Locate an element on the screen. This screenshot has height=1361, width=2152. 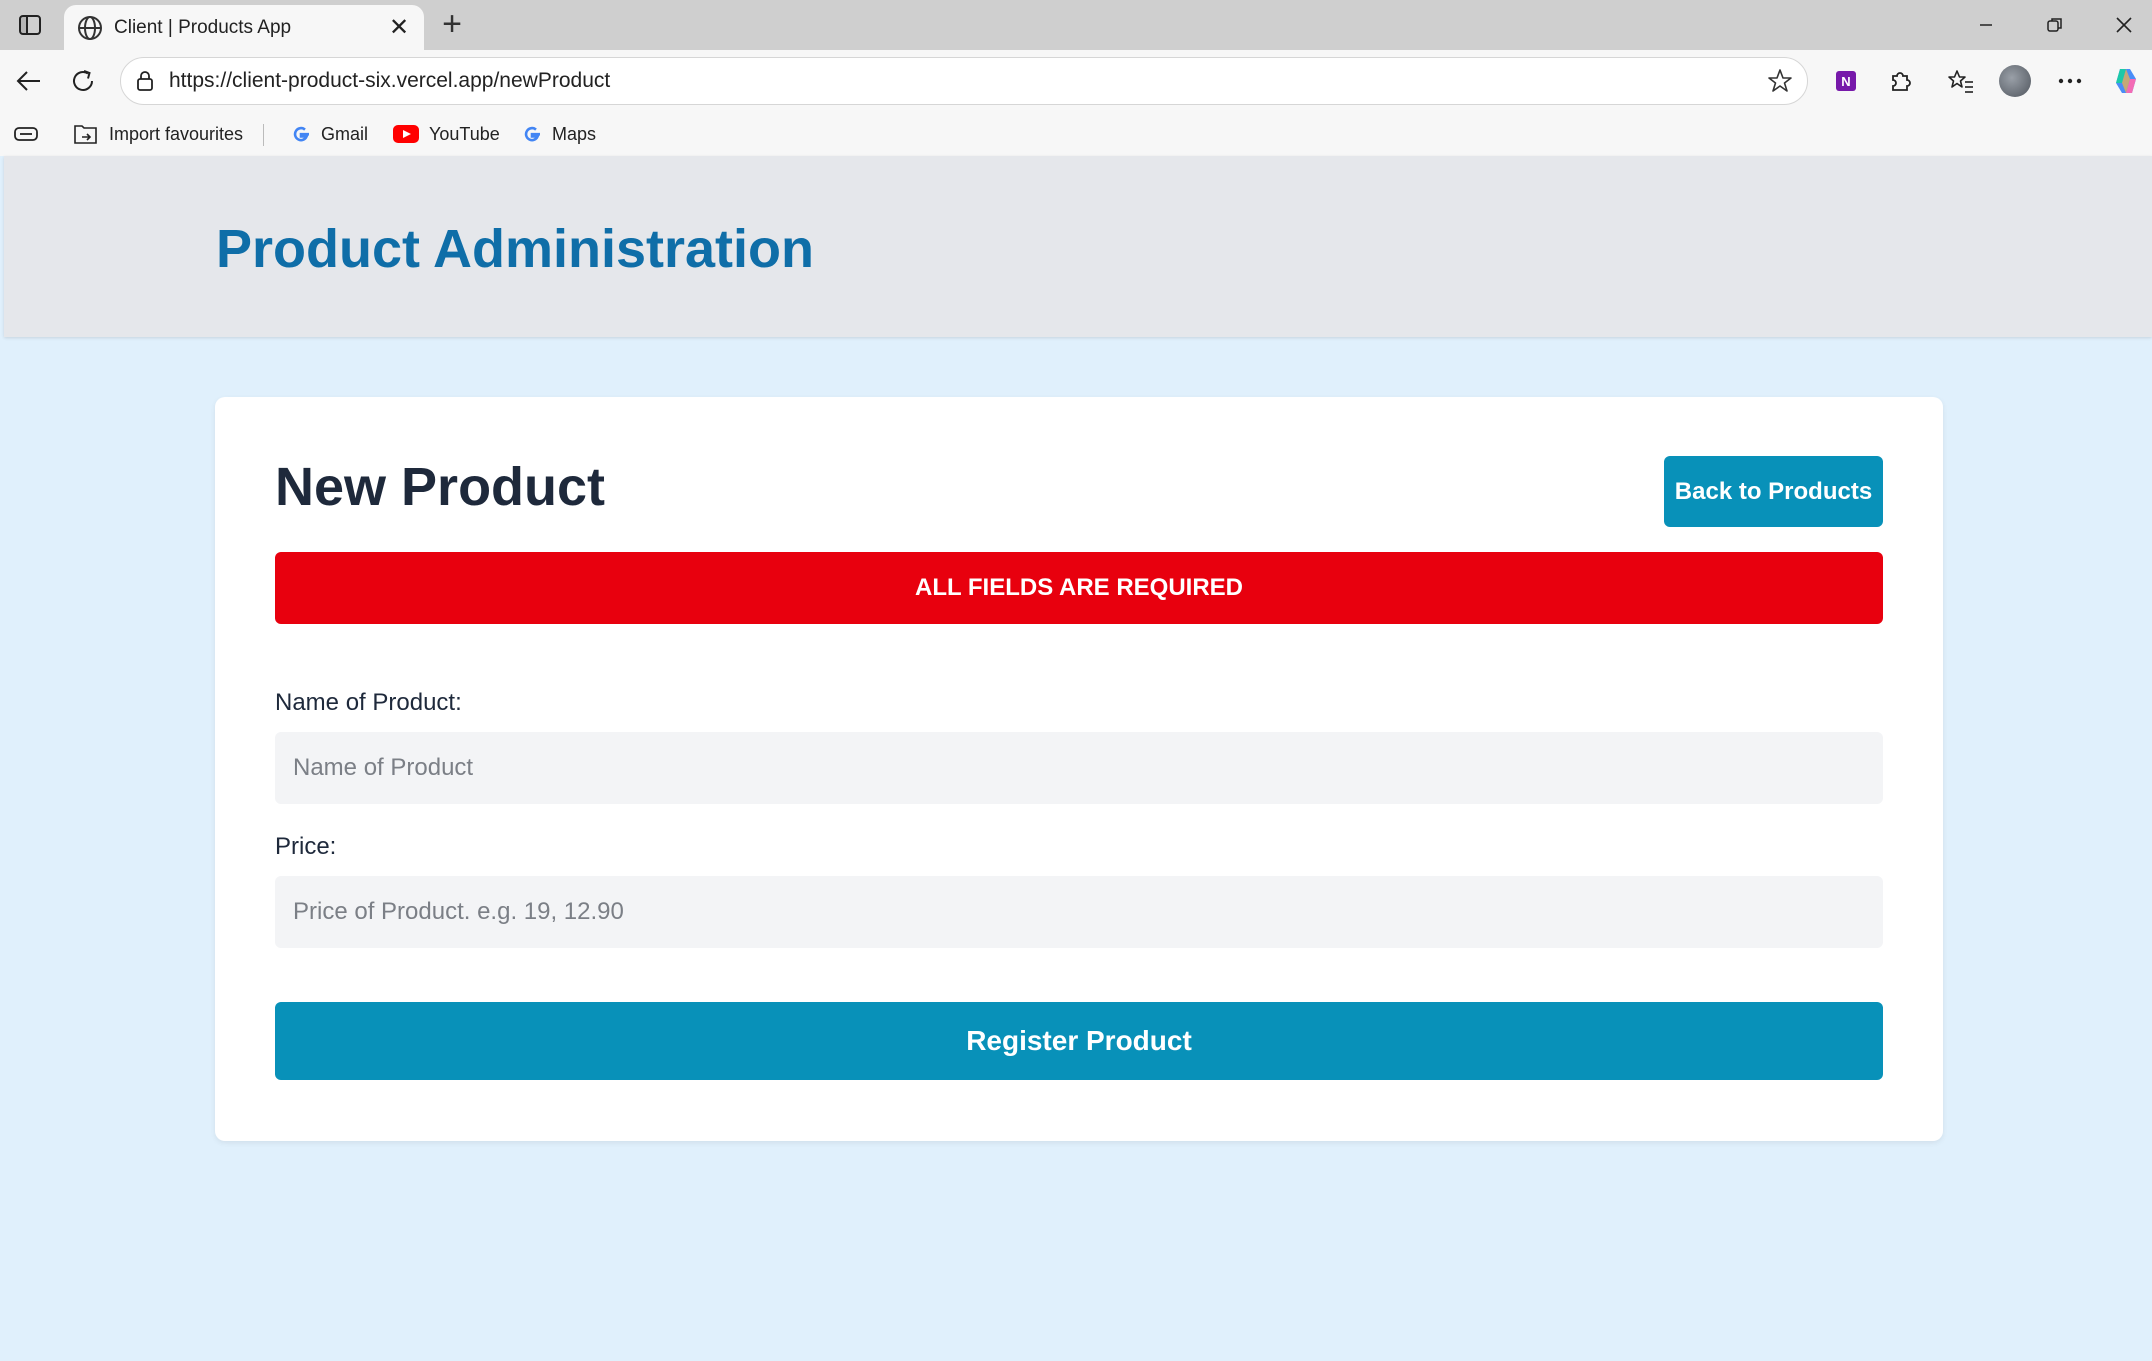
import-icon is located at coordinates (86, 134).